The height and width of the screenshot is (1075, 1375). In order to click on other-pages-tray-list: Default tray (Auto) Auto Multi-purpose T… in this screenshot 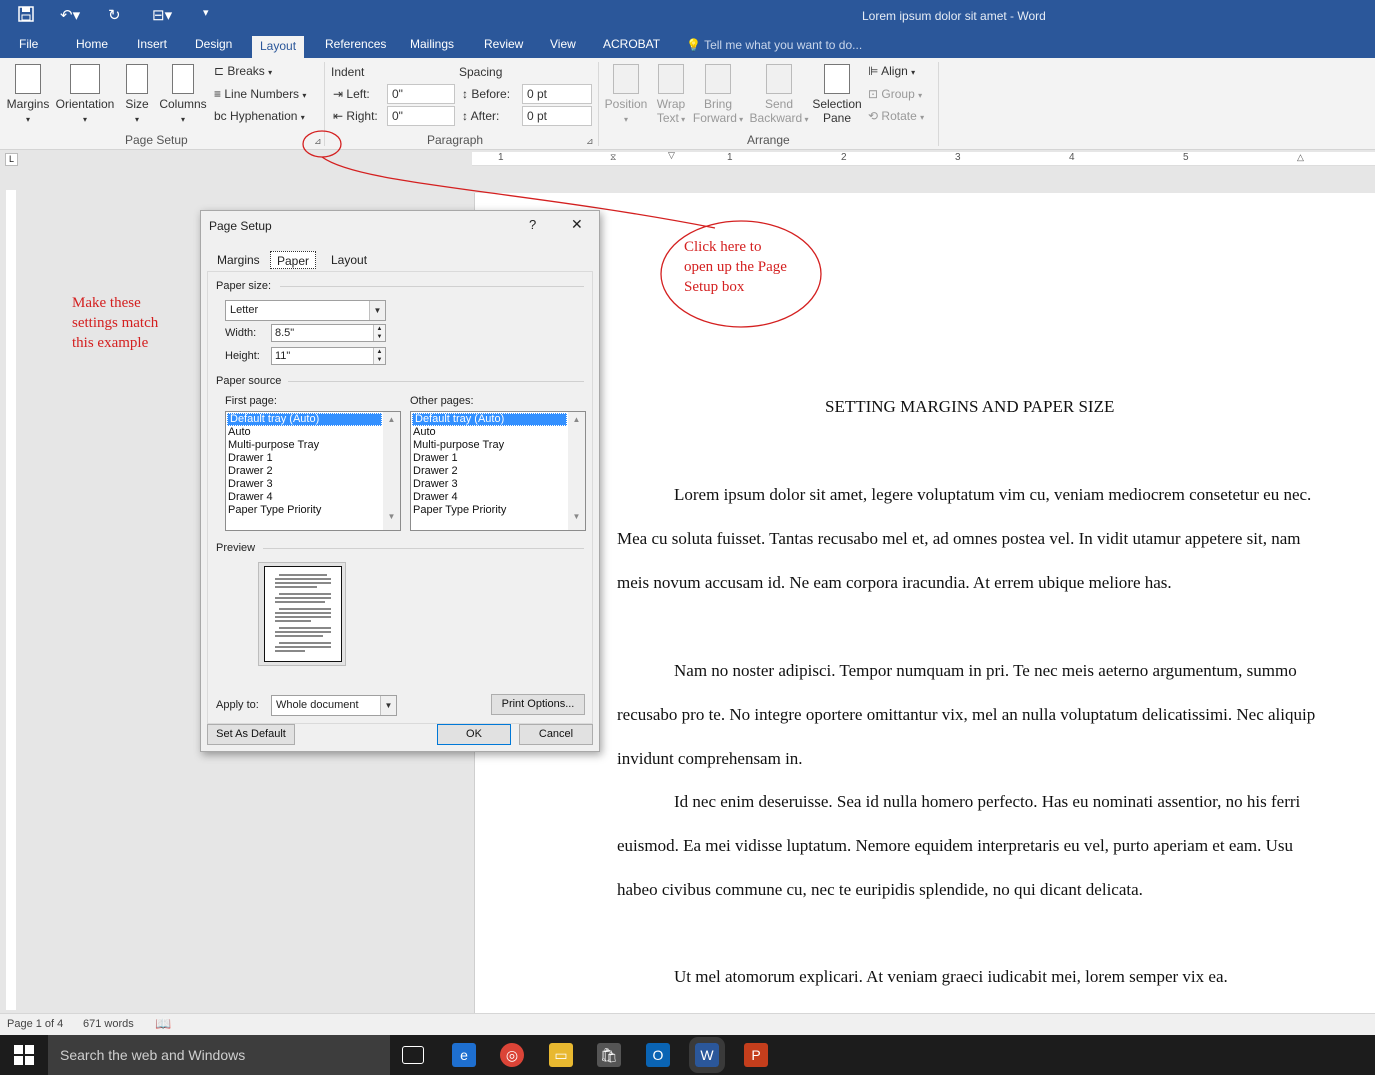, I will do `click(498, 471)`.